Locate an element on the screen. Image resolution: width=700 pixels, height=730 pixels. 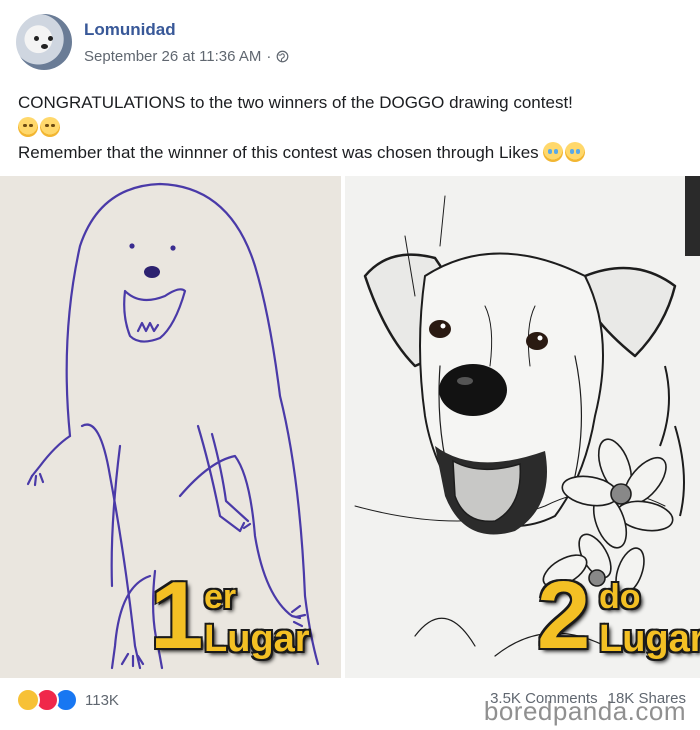
post-emoji-line is located at coordinates (353, 127).